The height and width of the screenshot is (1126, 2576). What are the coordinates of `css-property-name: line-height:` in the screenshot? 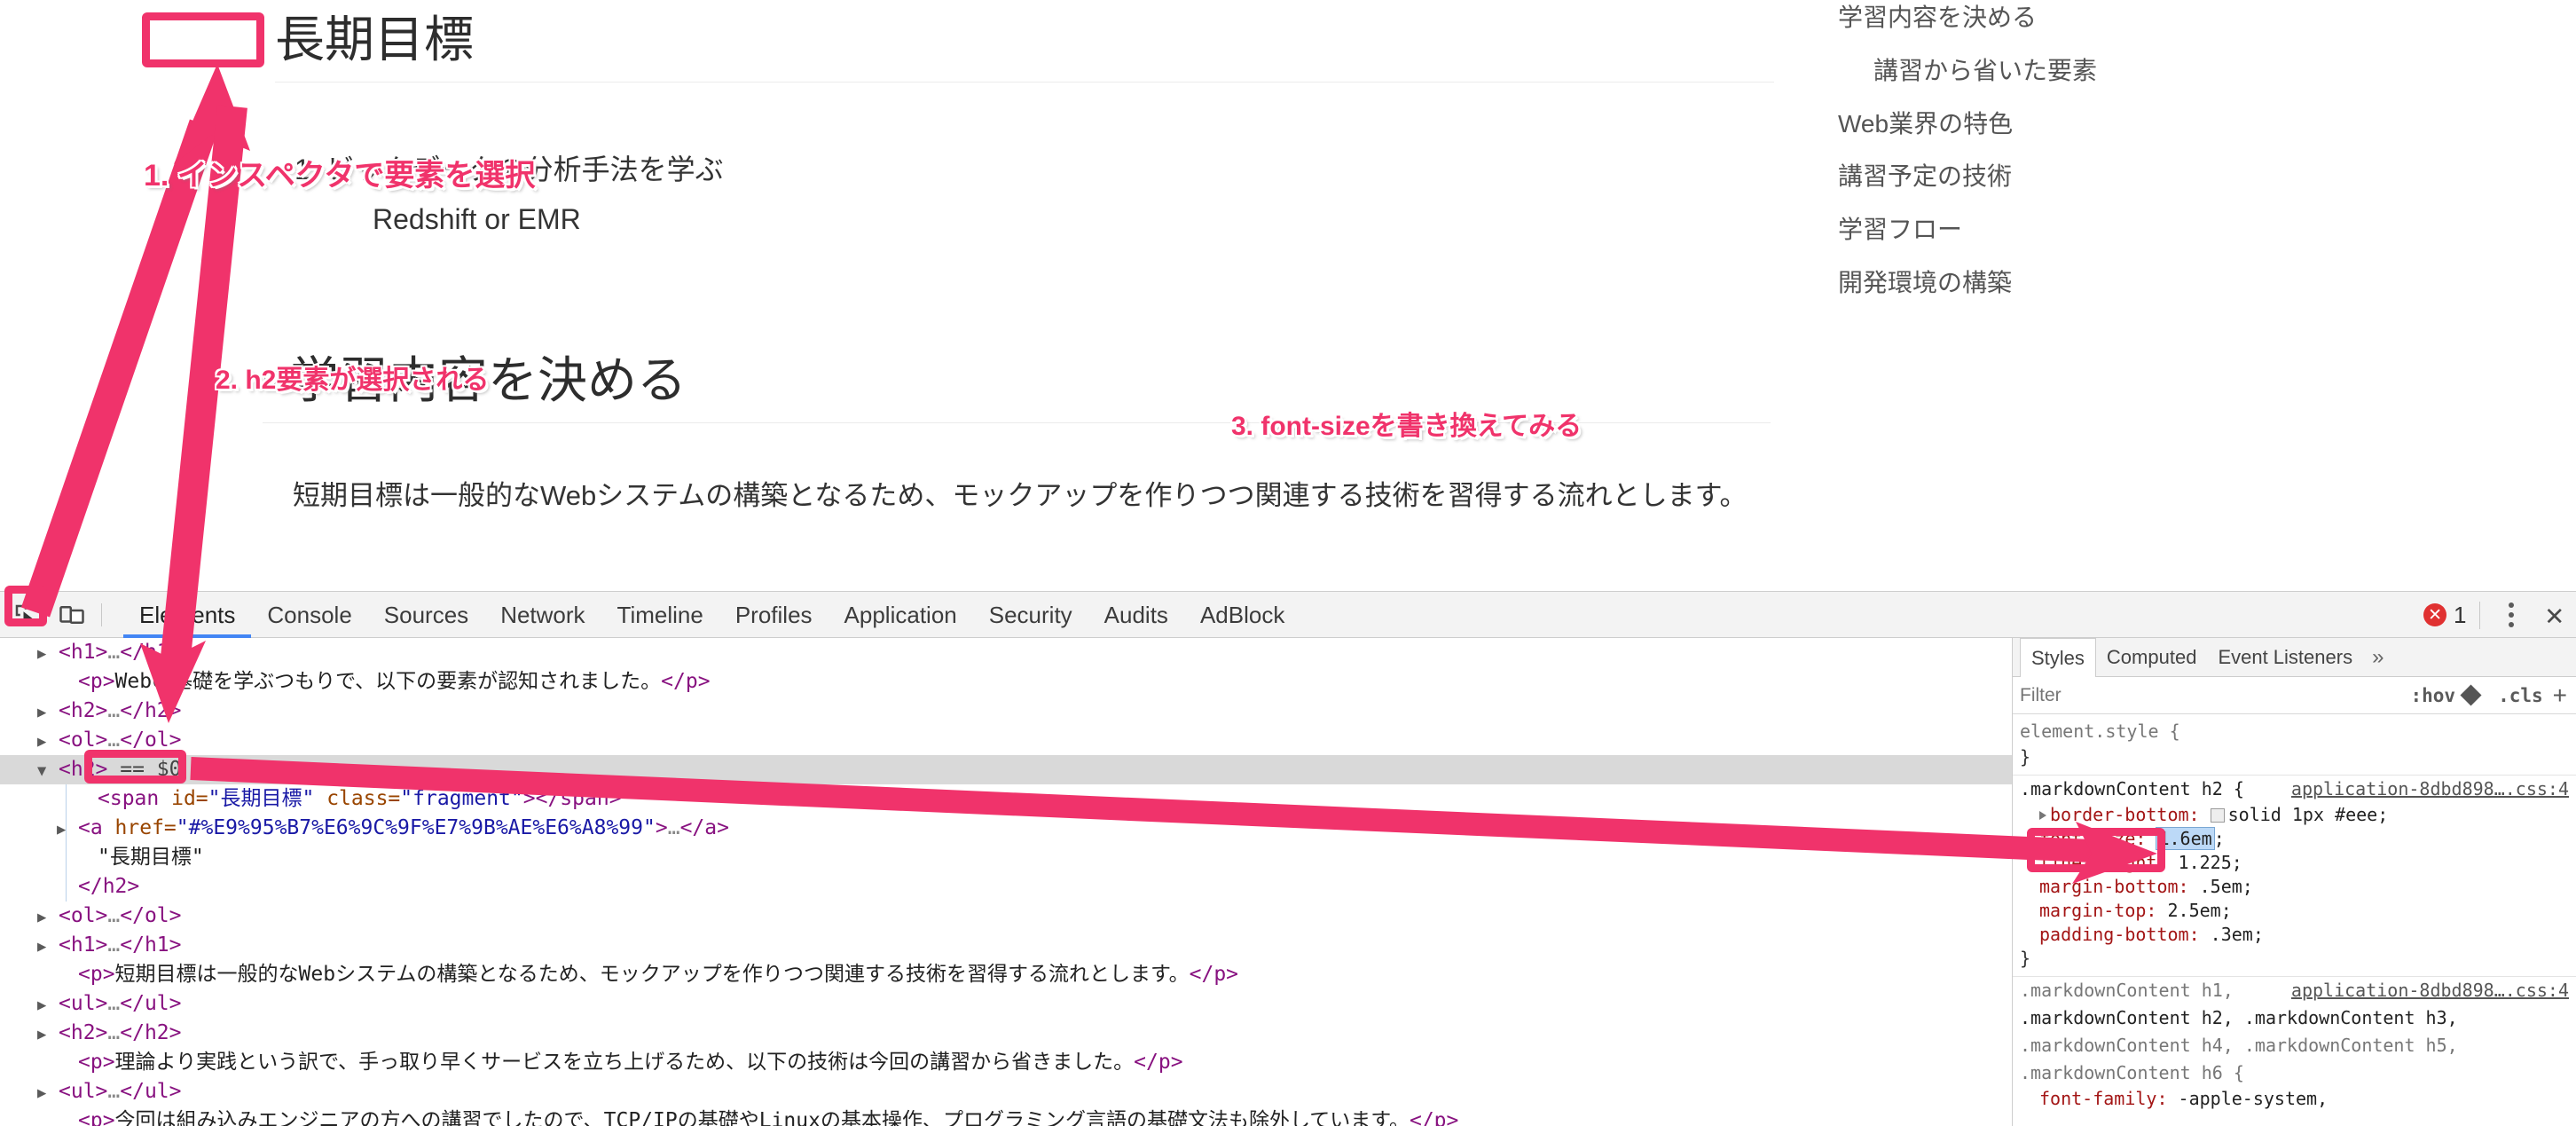 It's located at (2103, 862).